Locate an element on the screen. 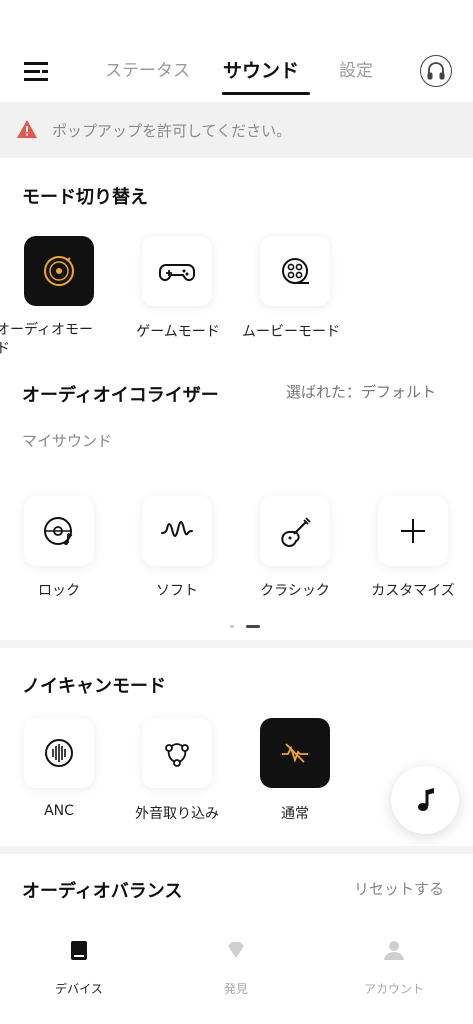 This screenshot has width=473, height=1024. game-mode-label: ゲームモード is located at coordinates (178, 332).